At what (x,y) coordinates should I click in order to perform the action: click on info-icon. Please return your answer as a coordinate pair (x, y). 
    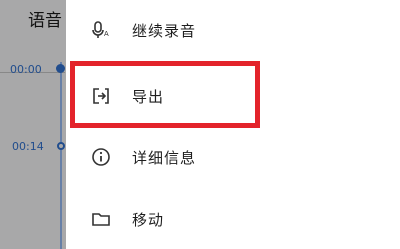
    Looking at the image, I should click on (101, 157).